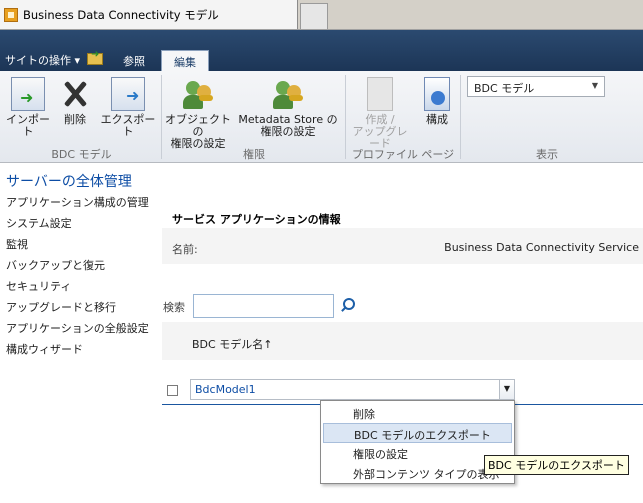  I want to click on metadata-store-permissions-button: Metadata Store の 権限の設定, so click(288, 107).